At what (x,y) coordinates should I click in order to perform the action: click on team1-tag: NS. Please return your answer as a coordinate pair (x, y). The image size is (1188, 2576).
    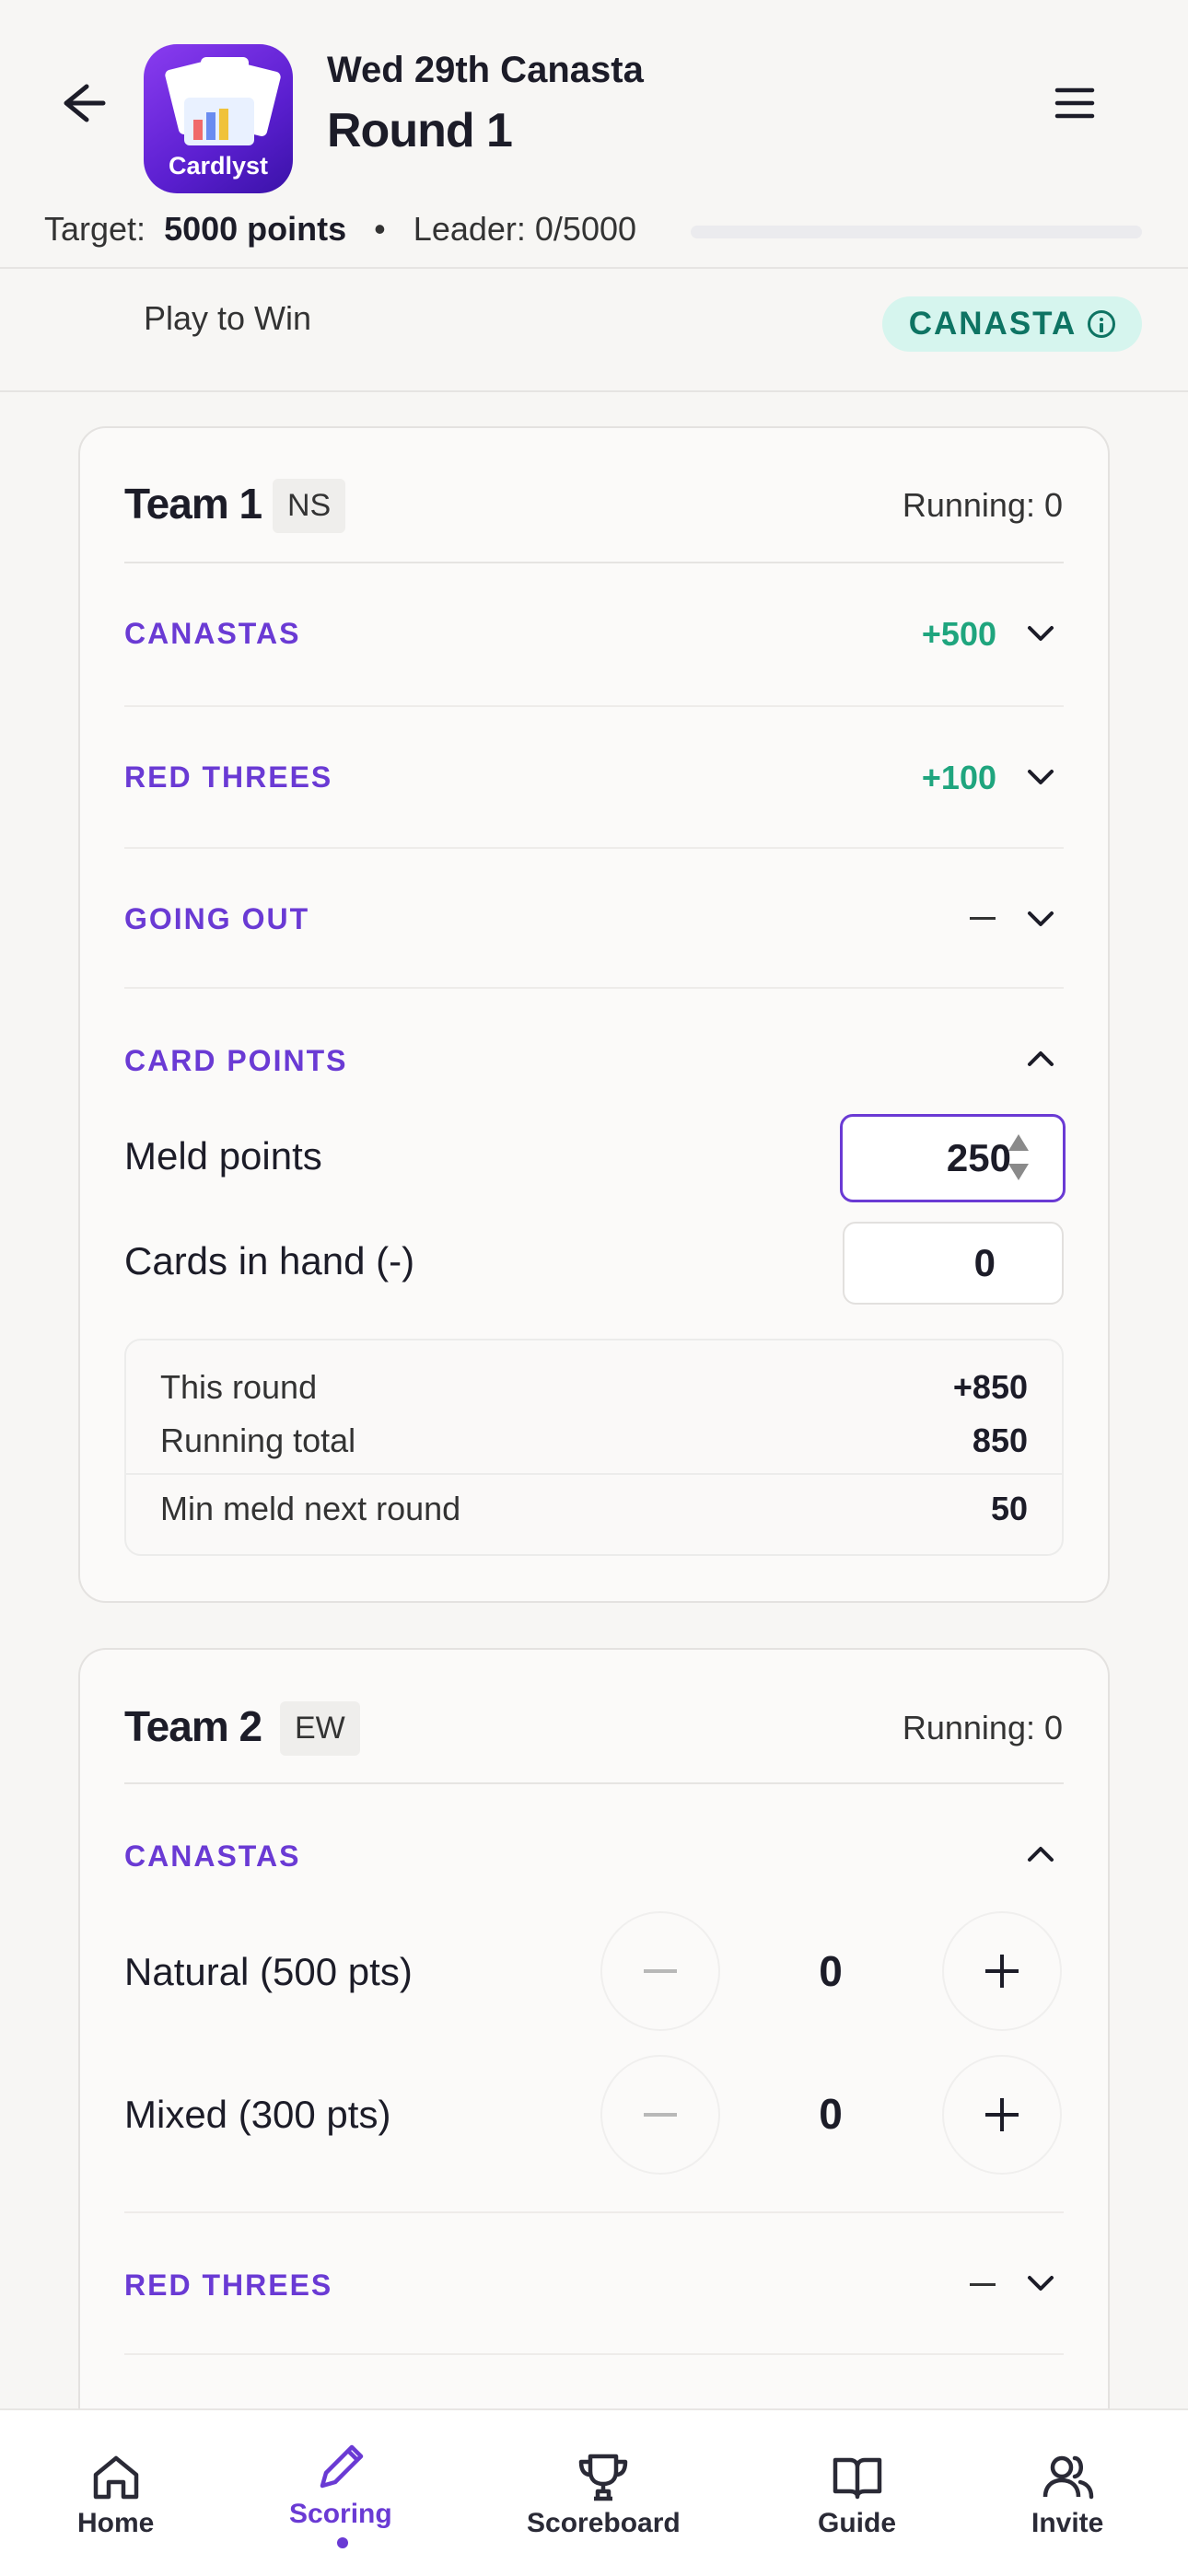
    Looking at the image, I should click on (309, 506).